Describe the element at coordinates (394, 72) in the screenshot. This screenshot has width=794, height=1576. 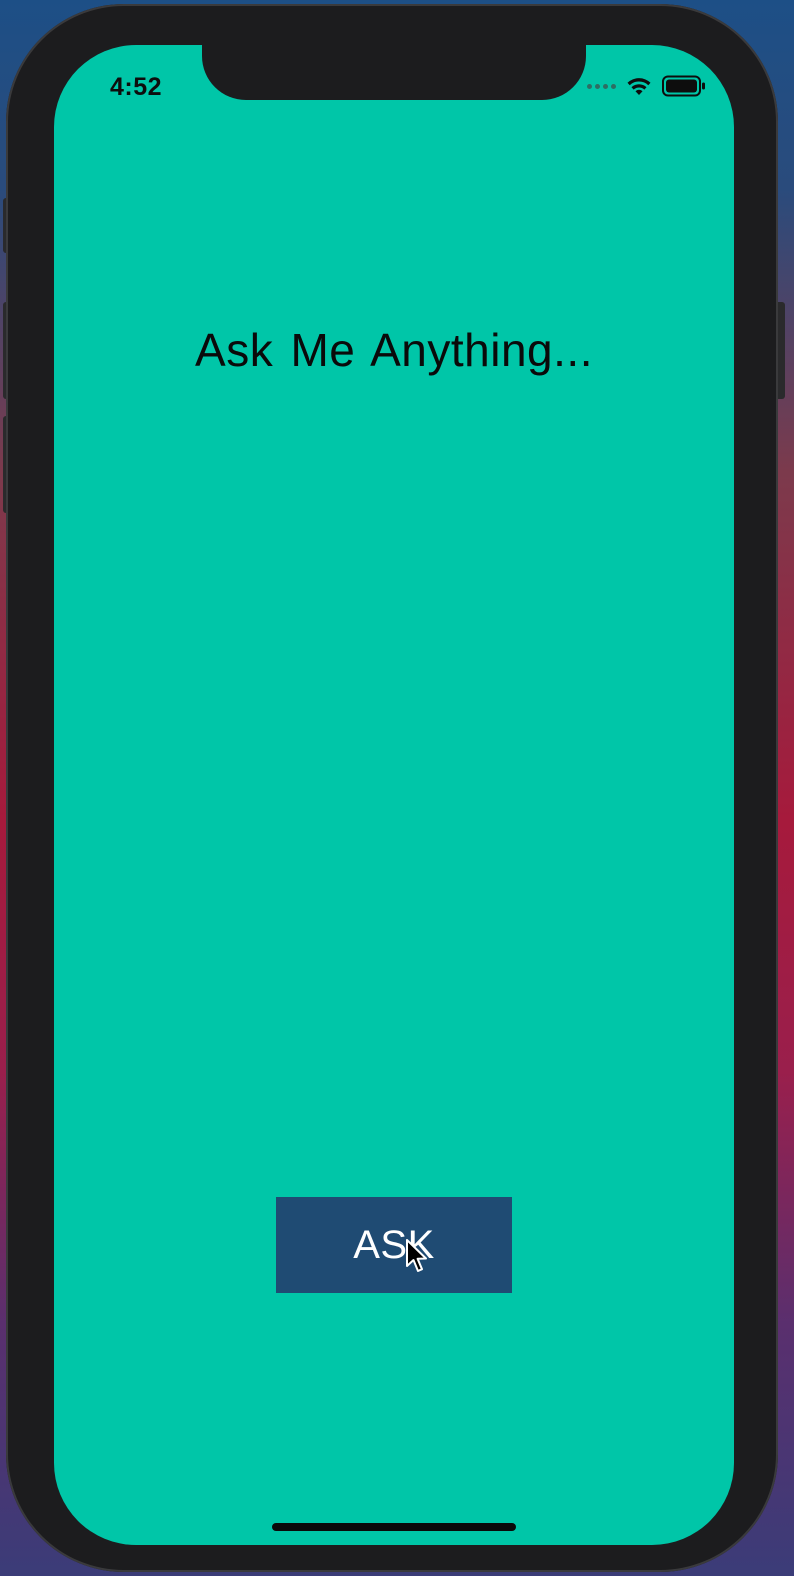
I see `notch` at that location.